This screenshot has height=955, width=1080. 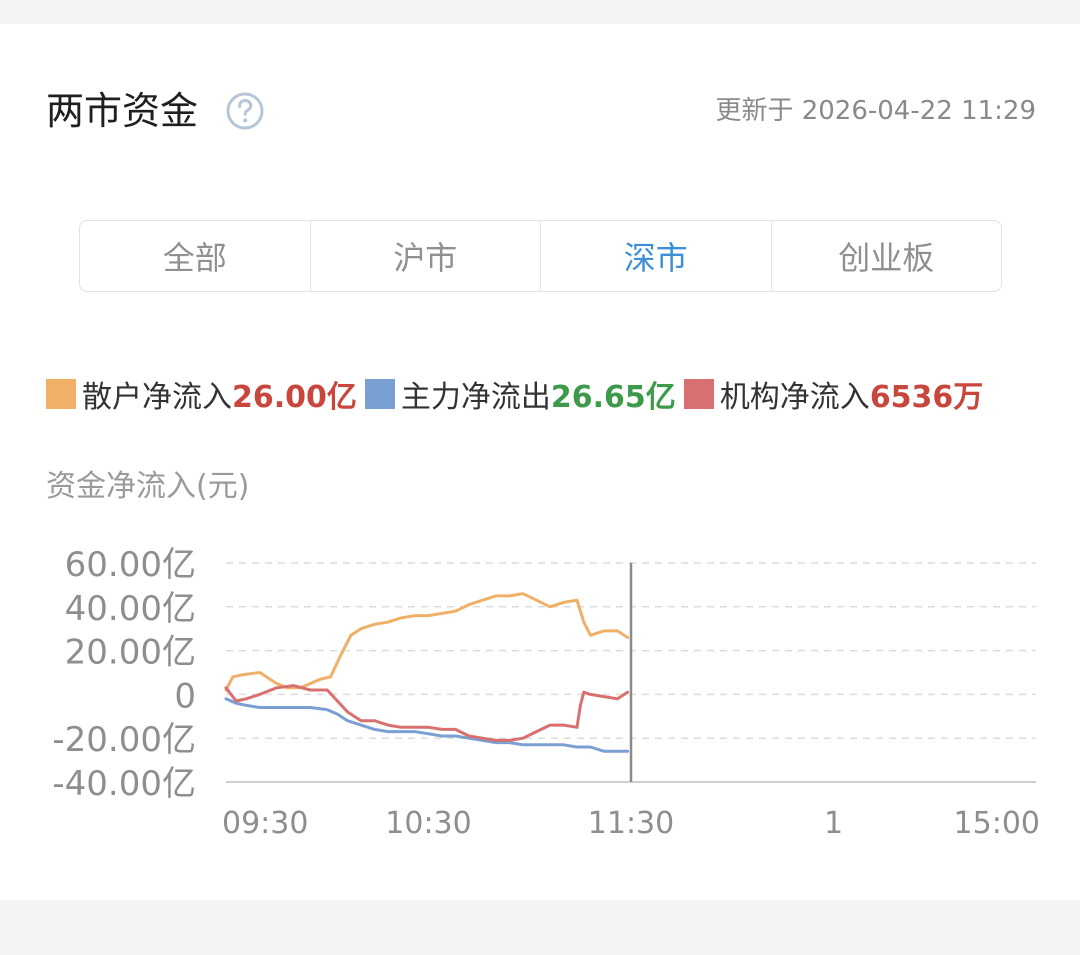 I want to click on x-tick-label: 09:30, so click(x=265, y=823).